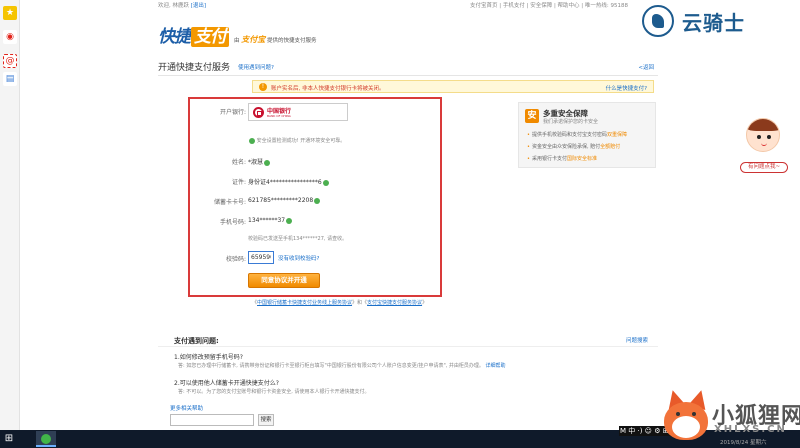 This screenshot has height=448, width=800. Describe the element at coordinates (256, 162) in the screenshot. I see `name-text: *淑慧` at that location.